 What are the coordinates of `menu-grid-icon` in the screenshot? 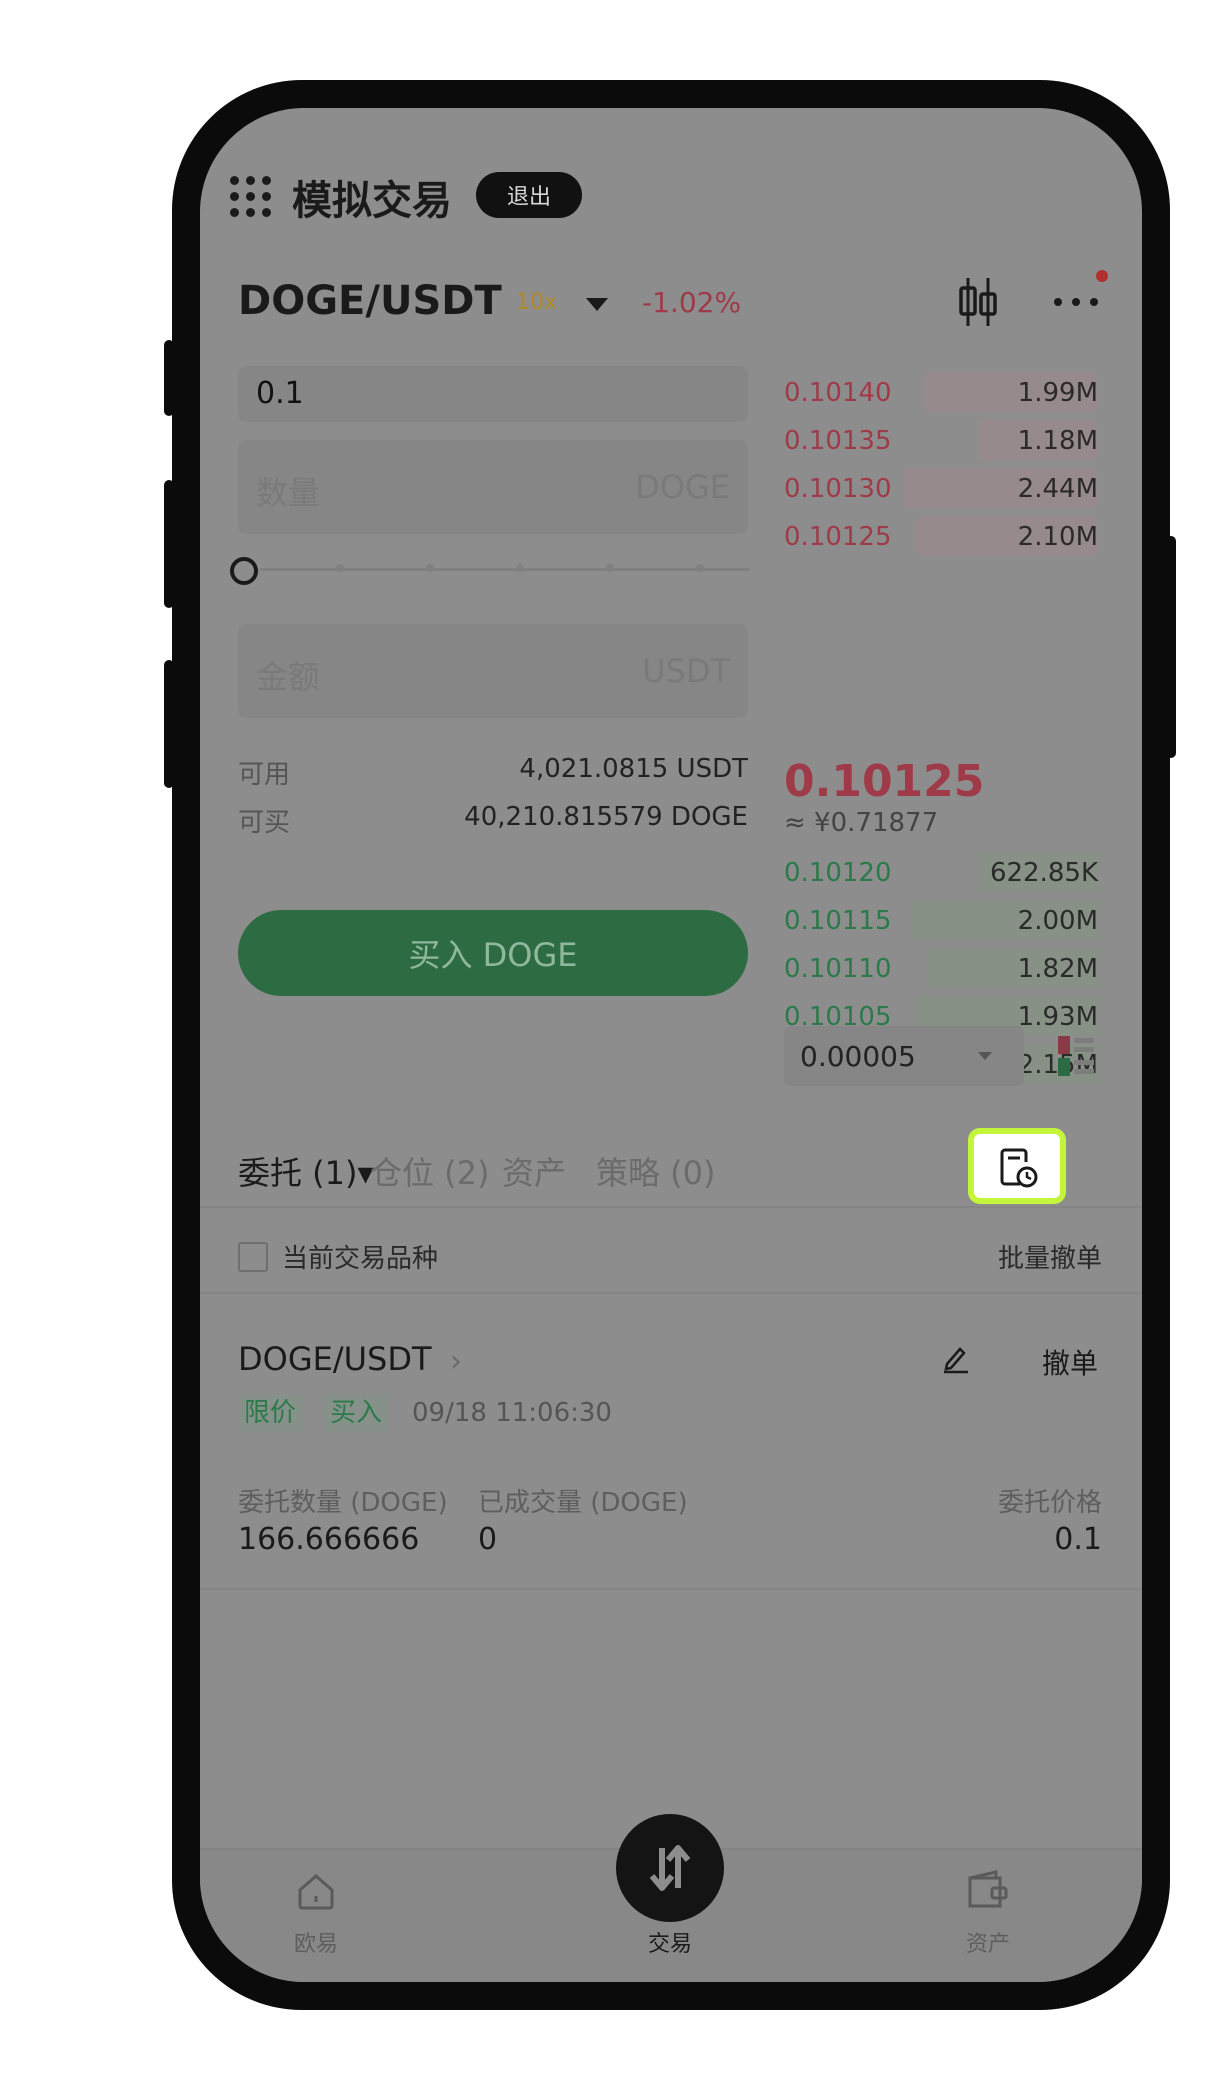 It's located at (252, 198).